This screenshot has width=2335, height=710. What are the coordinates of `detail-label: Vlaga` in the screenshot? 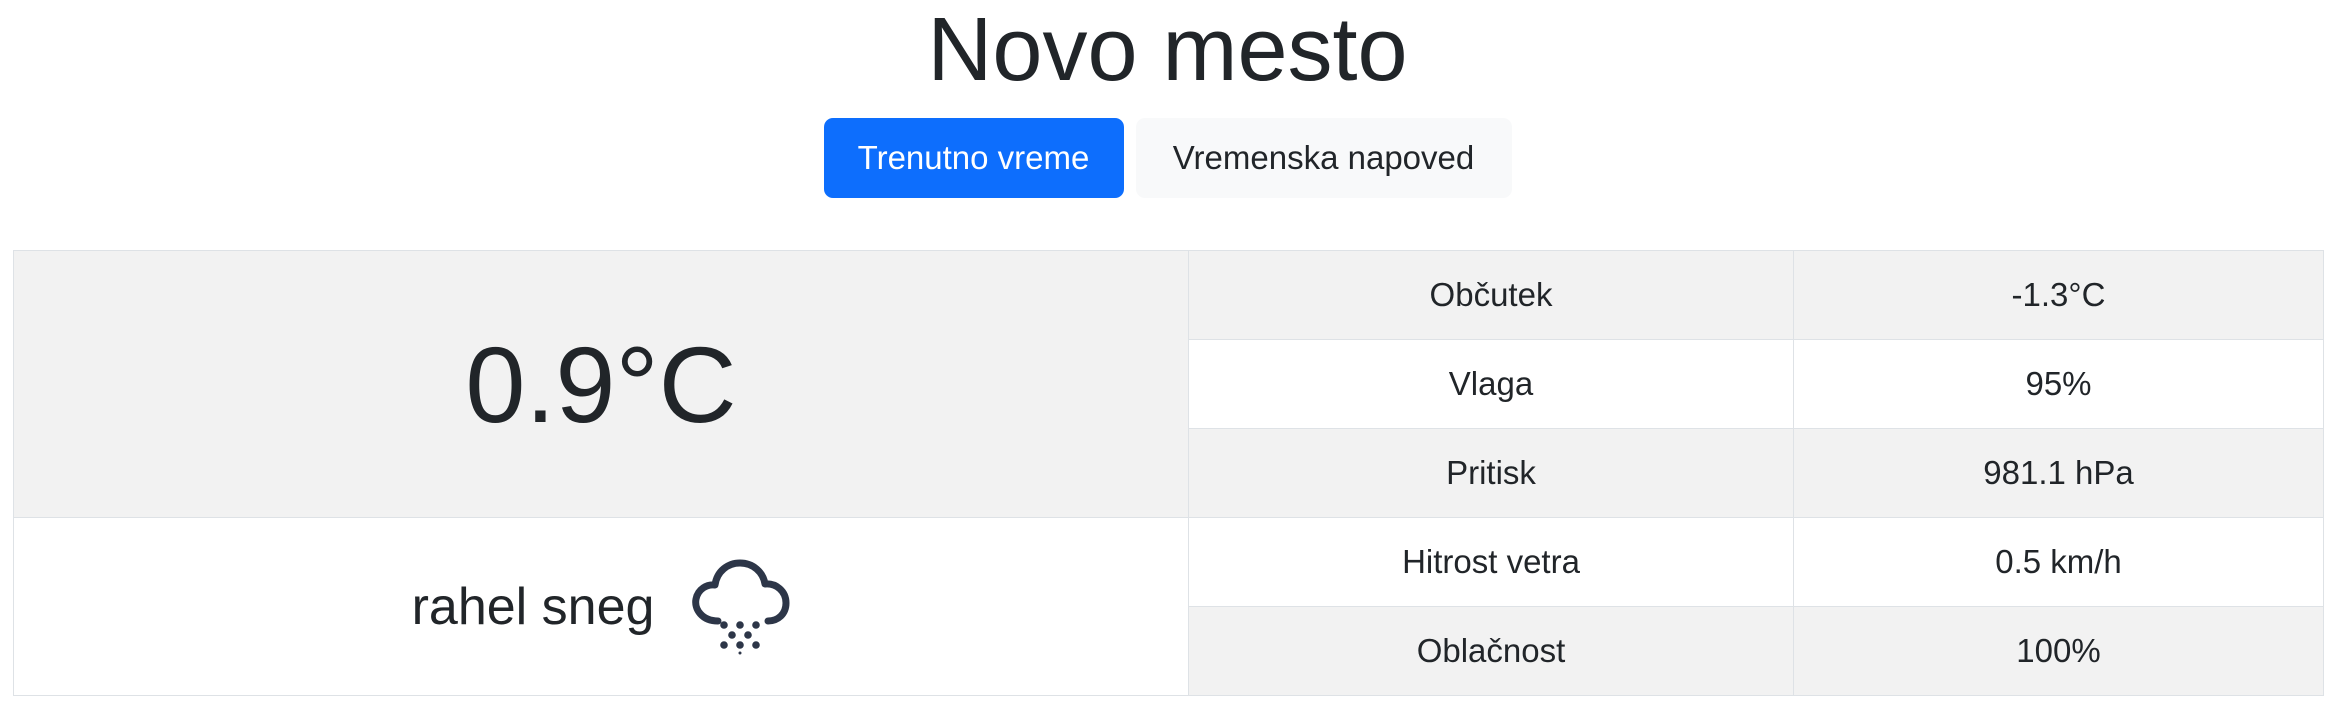 It's located at (1491, 384).